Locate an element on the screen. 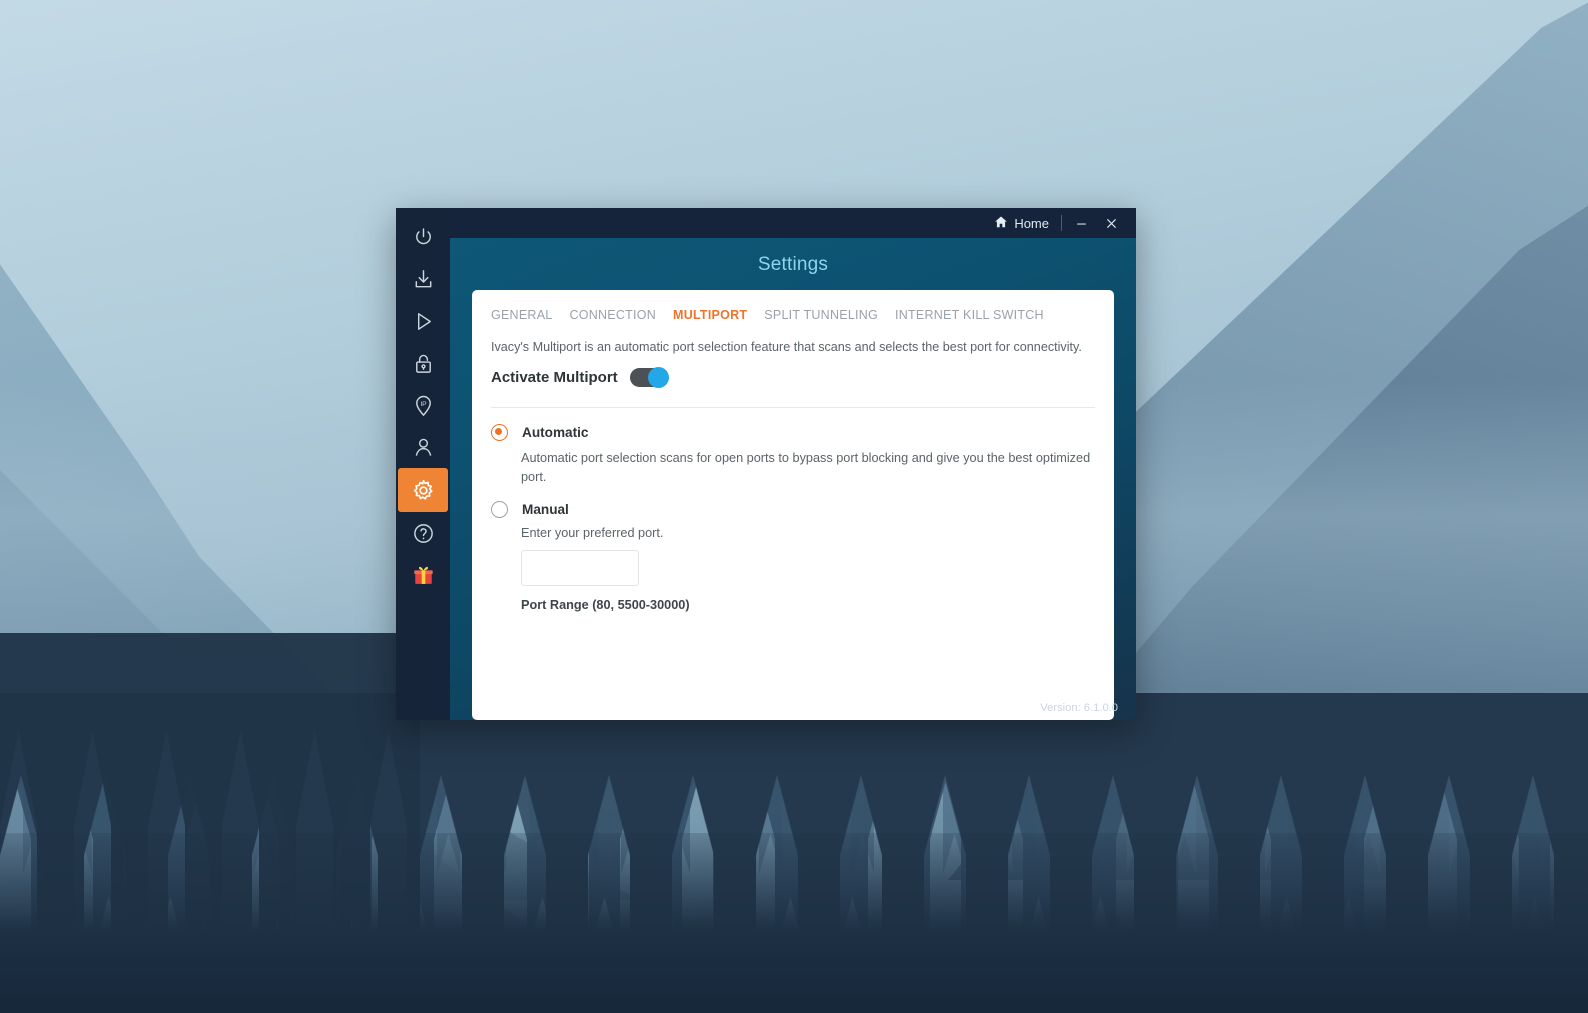  play-icon is located at coordinates (423, 321).